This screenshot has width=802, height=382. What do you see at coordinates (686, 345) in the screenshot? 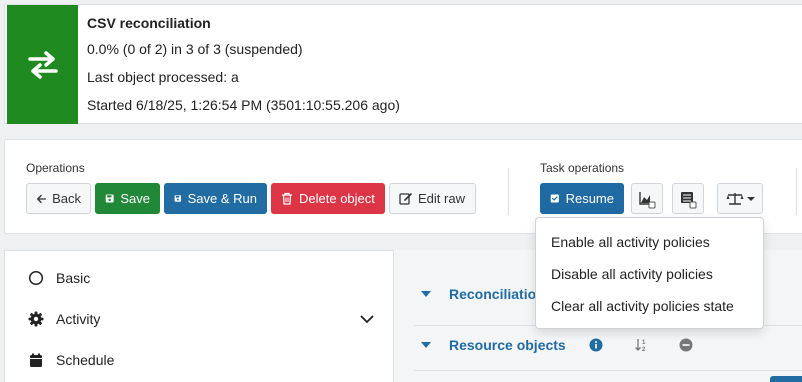
I see `minus-circle-icon` at bounding box center [686, 345].